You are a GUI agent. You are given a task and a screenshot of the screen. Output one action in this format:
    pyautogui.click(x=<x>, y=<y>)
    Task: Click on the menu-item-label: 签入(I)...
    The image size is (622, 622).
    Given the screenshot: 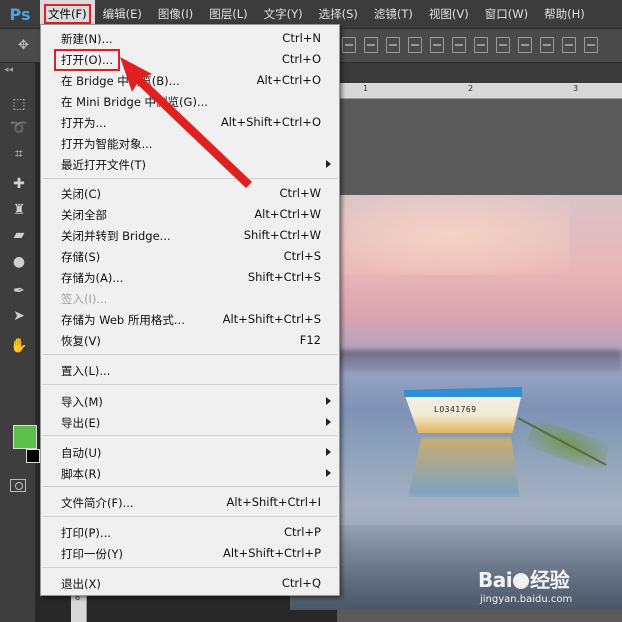 What is the action you would take?
    pyautogui.click(x=84, y=299)
    